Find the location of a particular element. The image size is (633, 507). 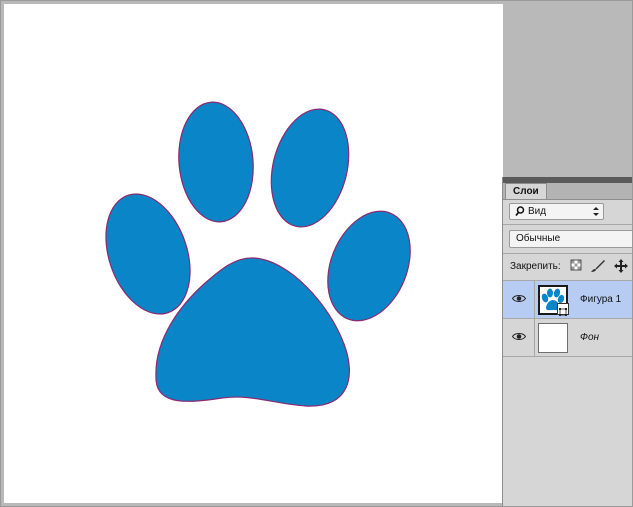

lock-transparent-pixels-icon is located at coordinates (576, 265).